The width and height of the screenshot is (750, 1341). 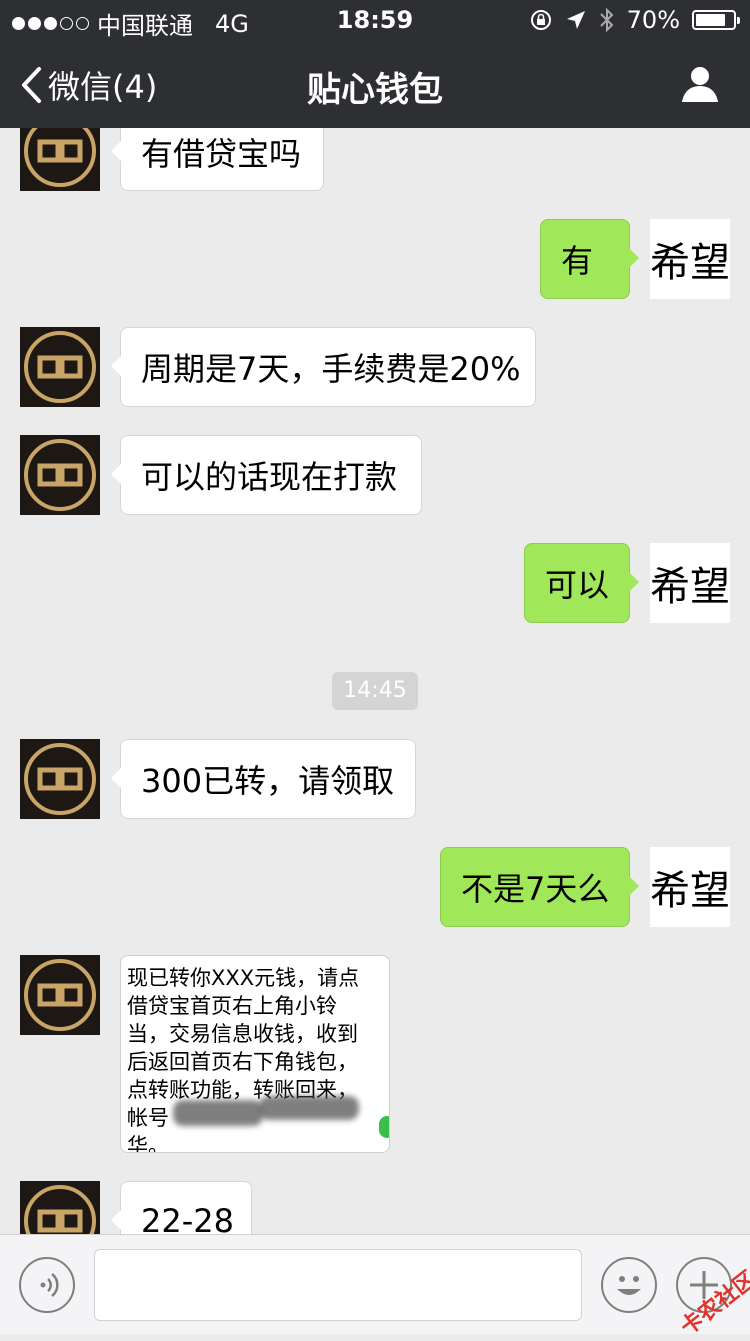 I want to click on message-input, so click(x=338, y=1285).